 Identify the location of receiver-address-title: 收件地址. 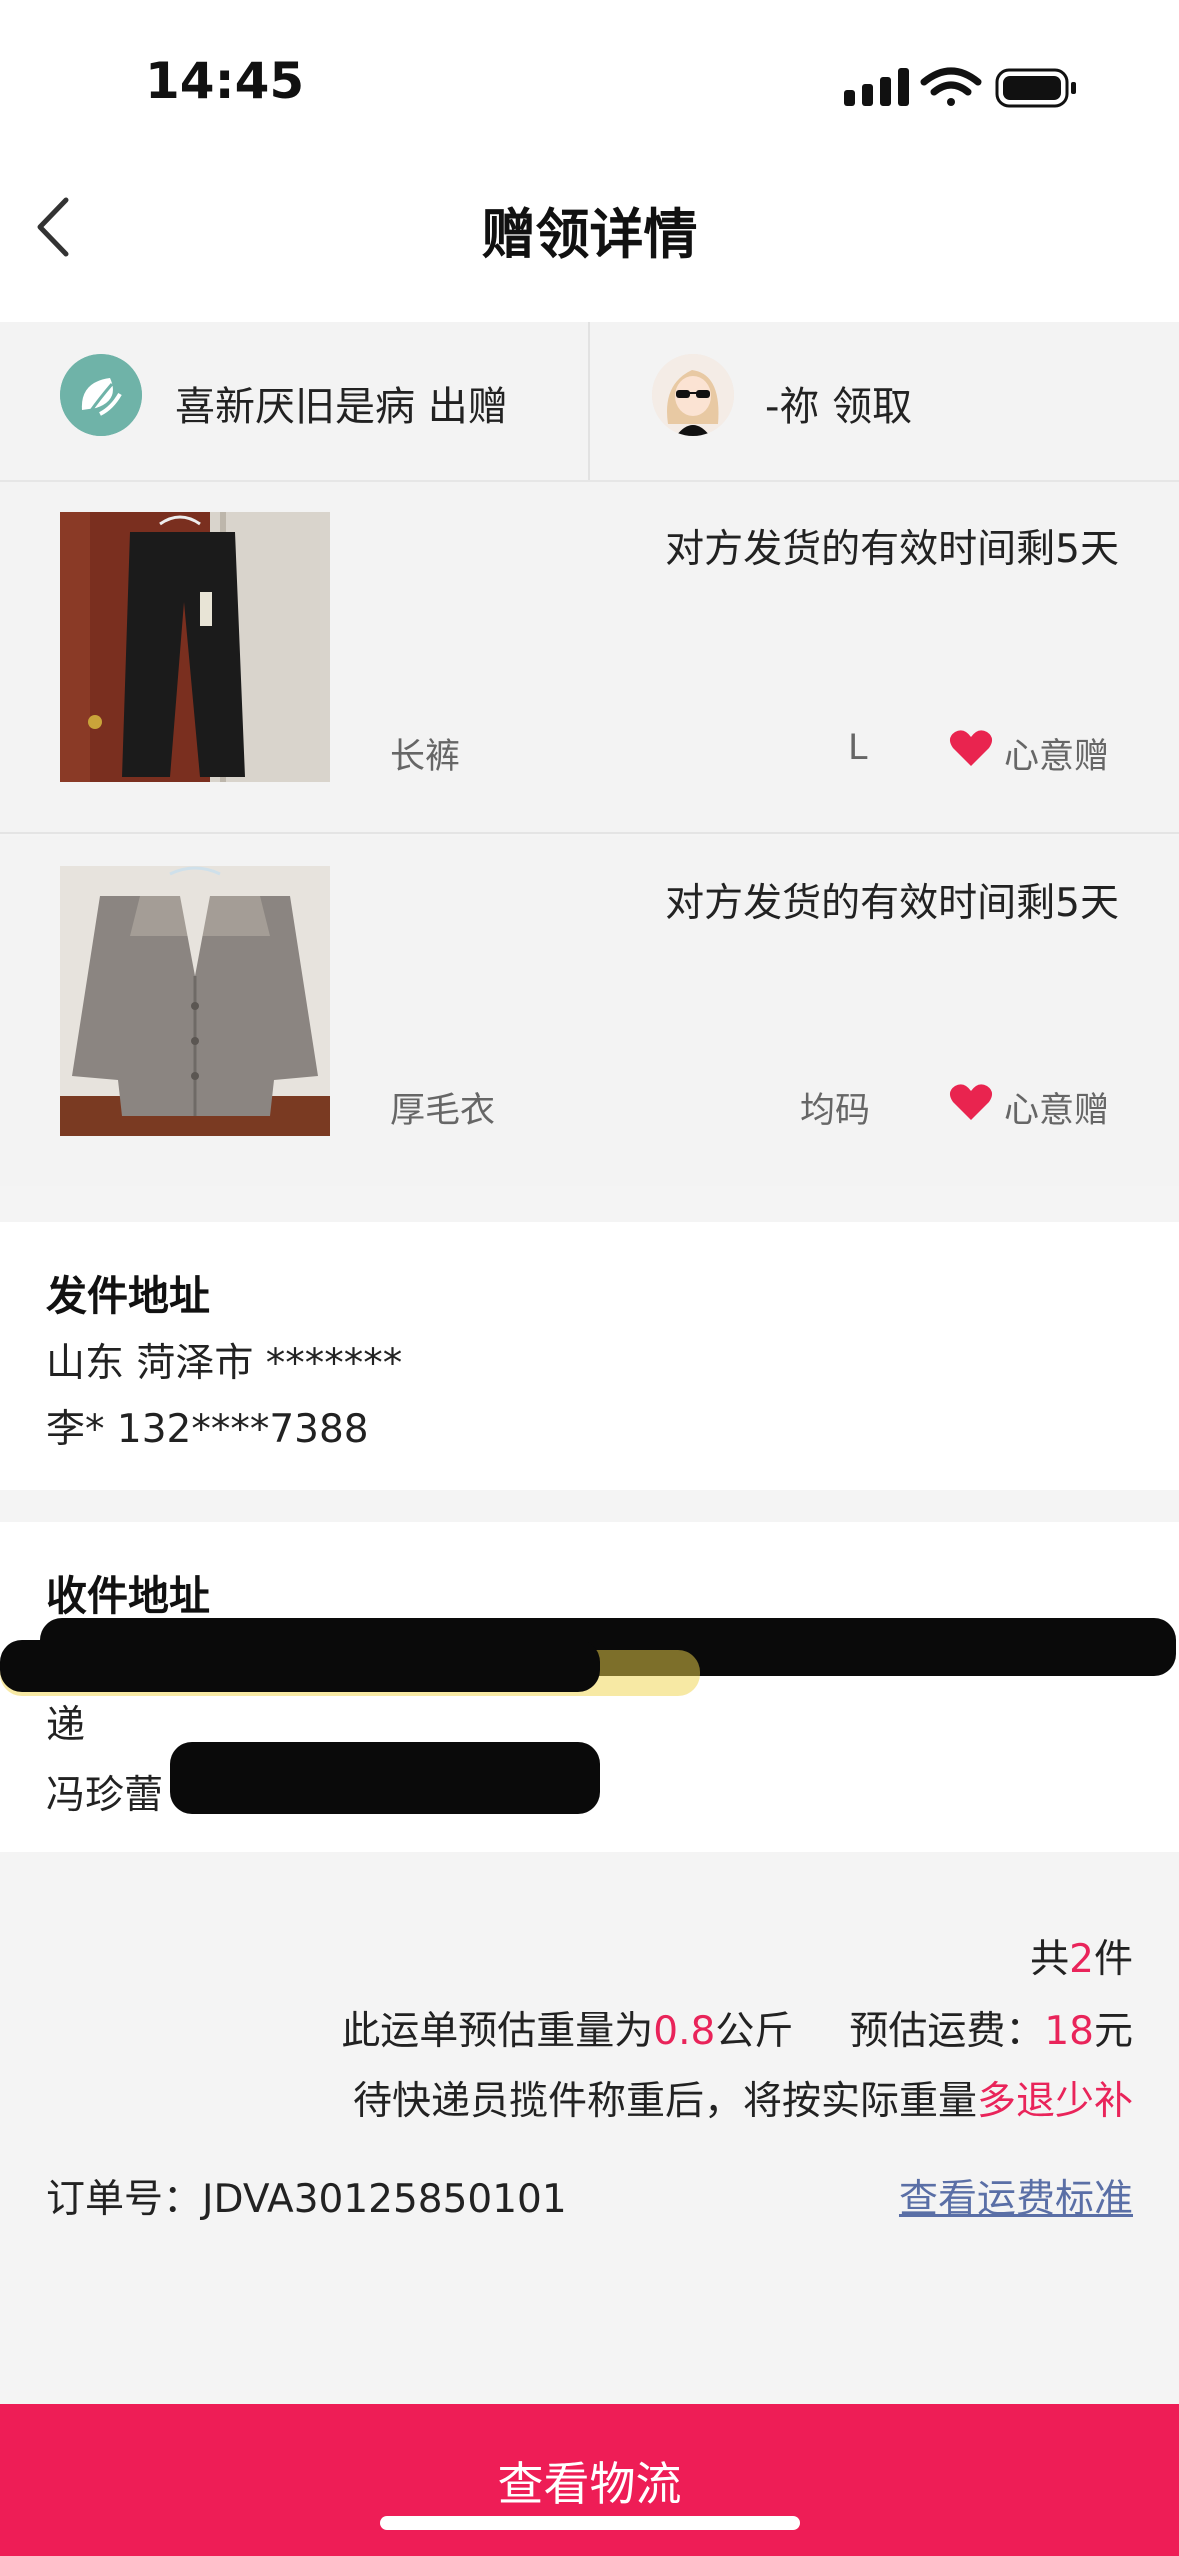
(128, 1596).